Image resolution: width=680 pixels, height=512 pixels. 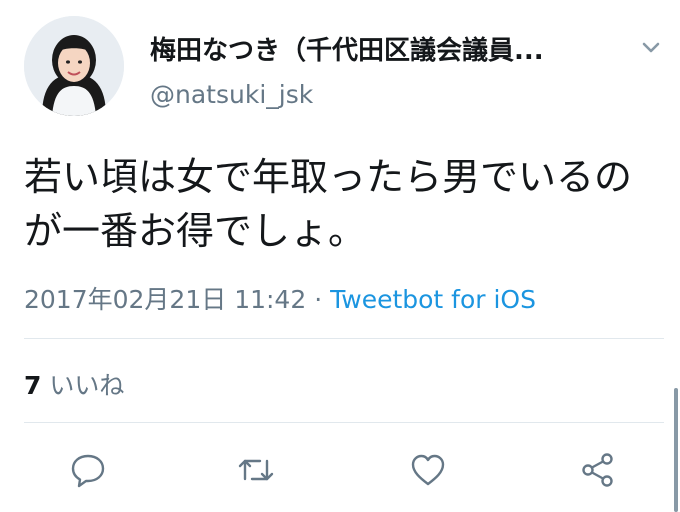 I want to click on likes-count: 7, so click(x=33, y=385).